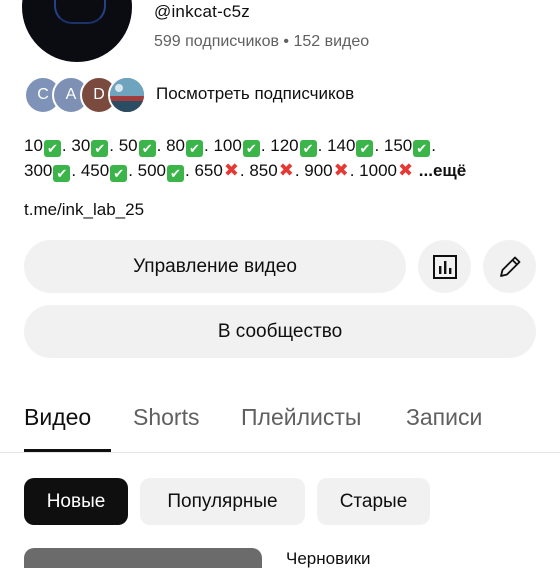 This screenshot has height=569, width=560. Describe the element at coordinates (76, 145) in the screenshot. I see `milestone-text: . 30` at that location.